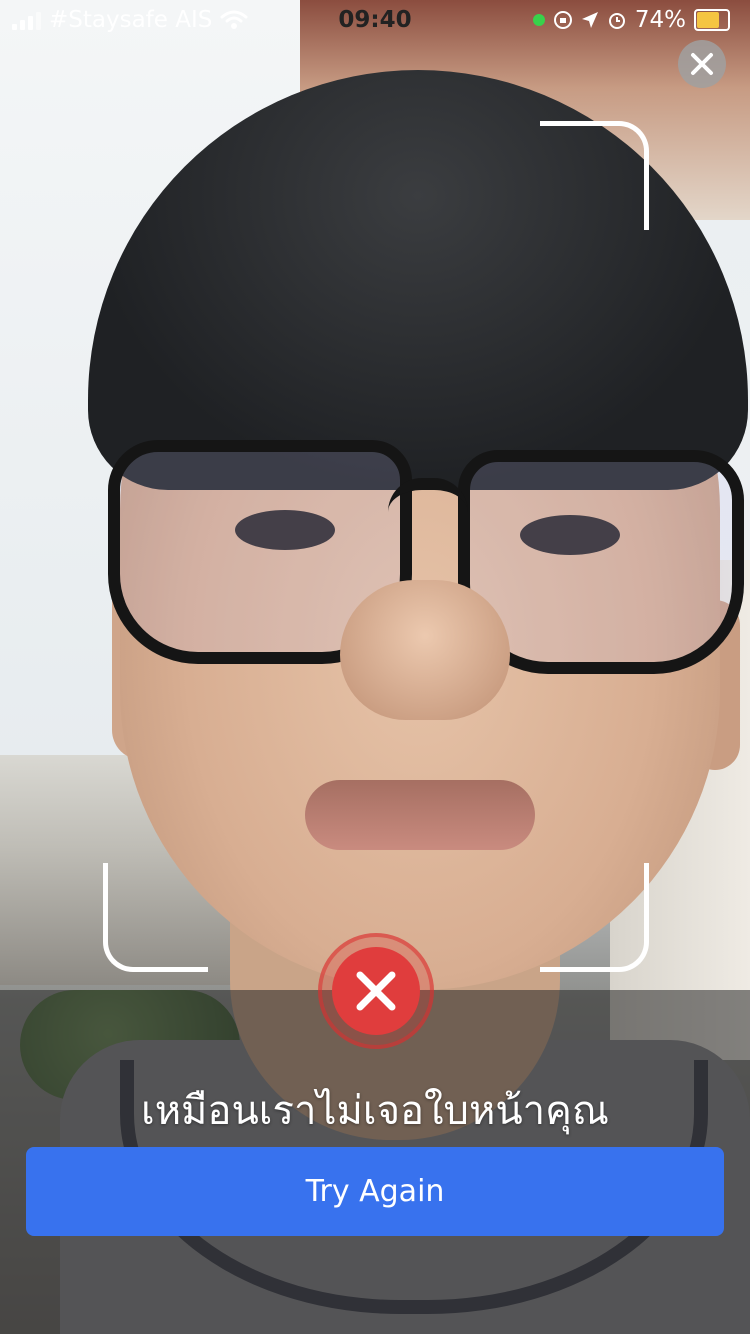 This screenshot has width=750, height=1334. Describe the element at coordinates (594, 917) in the screenshot. I see `face-frame-corner-bottom-right` at that location.